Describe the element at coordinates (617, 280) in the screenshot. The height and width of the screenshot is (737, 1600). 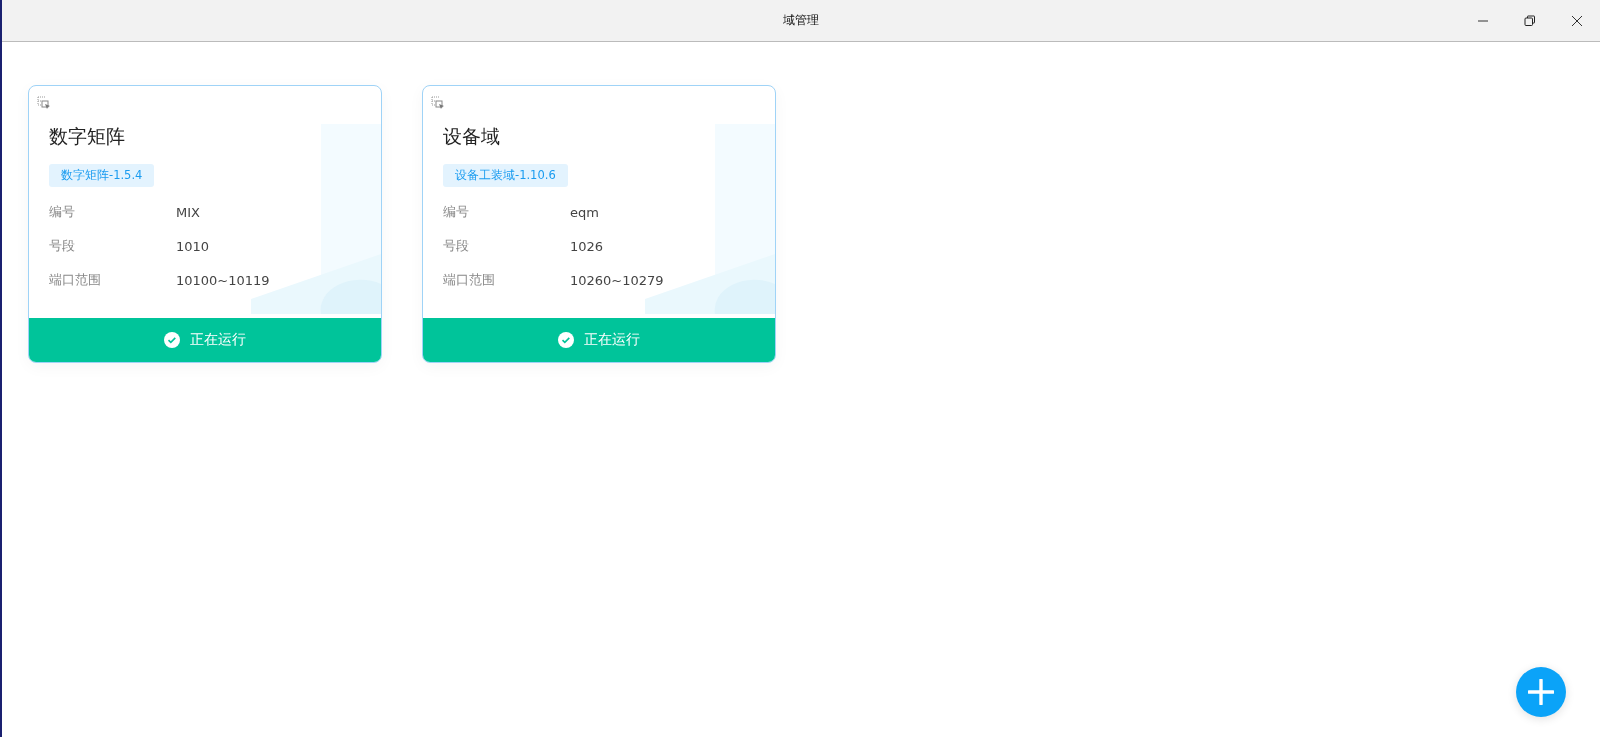
I see `field-value: 10260~10279` at that location.